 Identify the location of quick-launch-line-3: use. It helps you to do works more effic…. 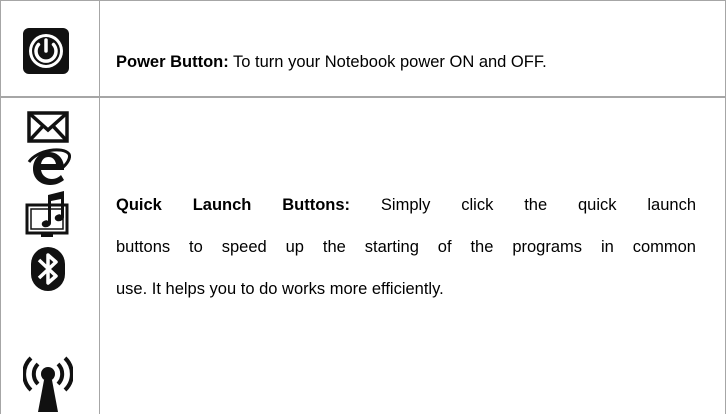
(280, 289).